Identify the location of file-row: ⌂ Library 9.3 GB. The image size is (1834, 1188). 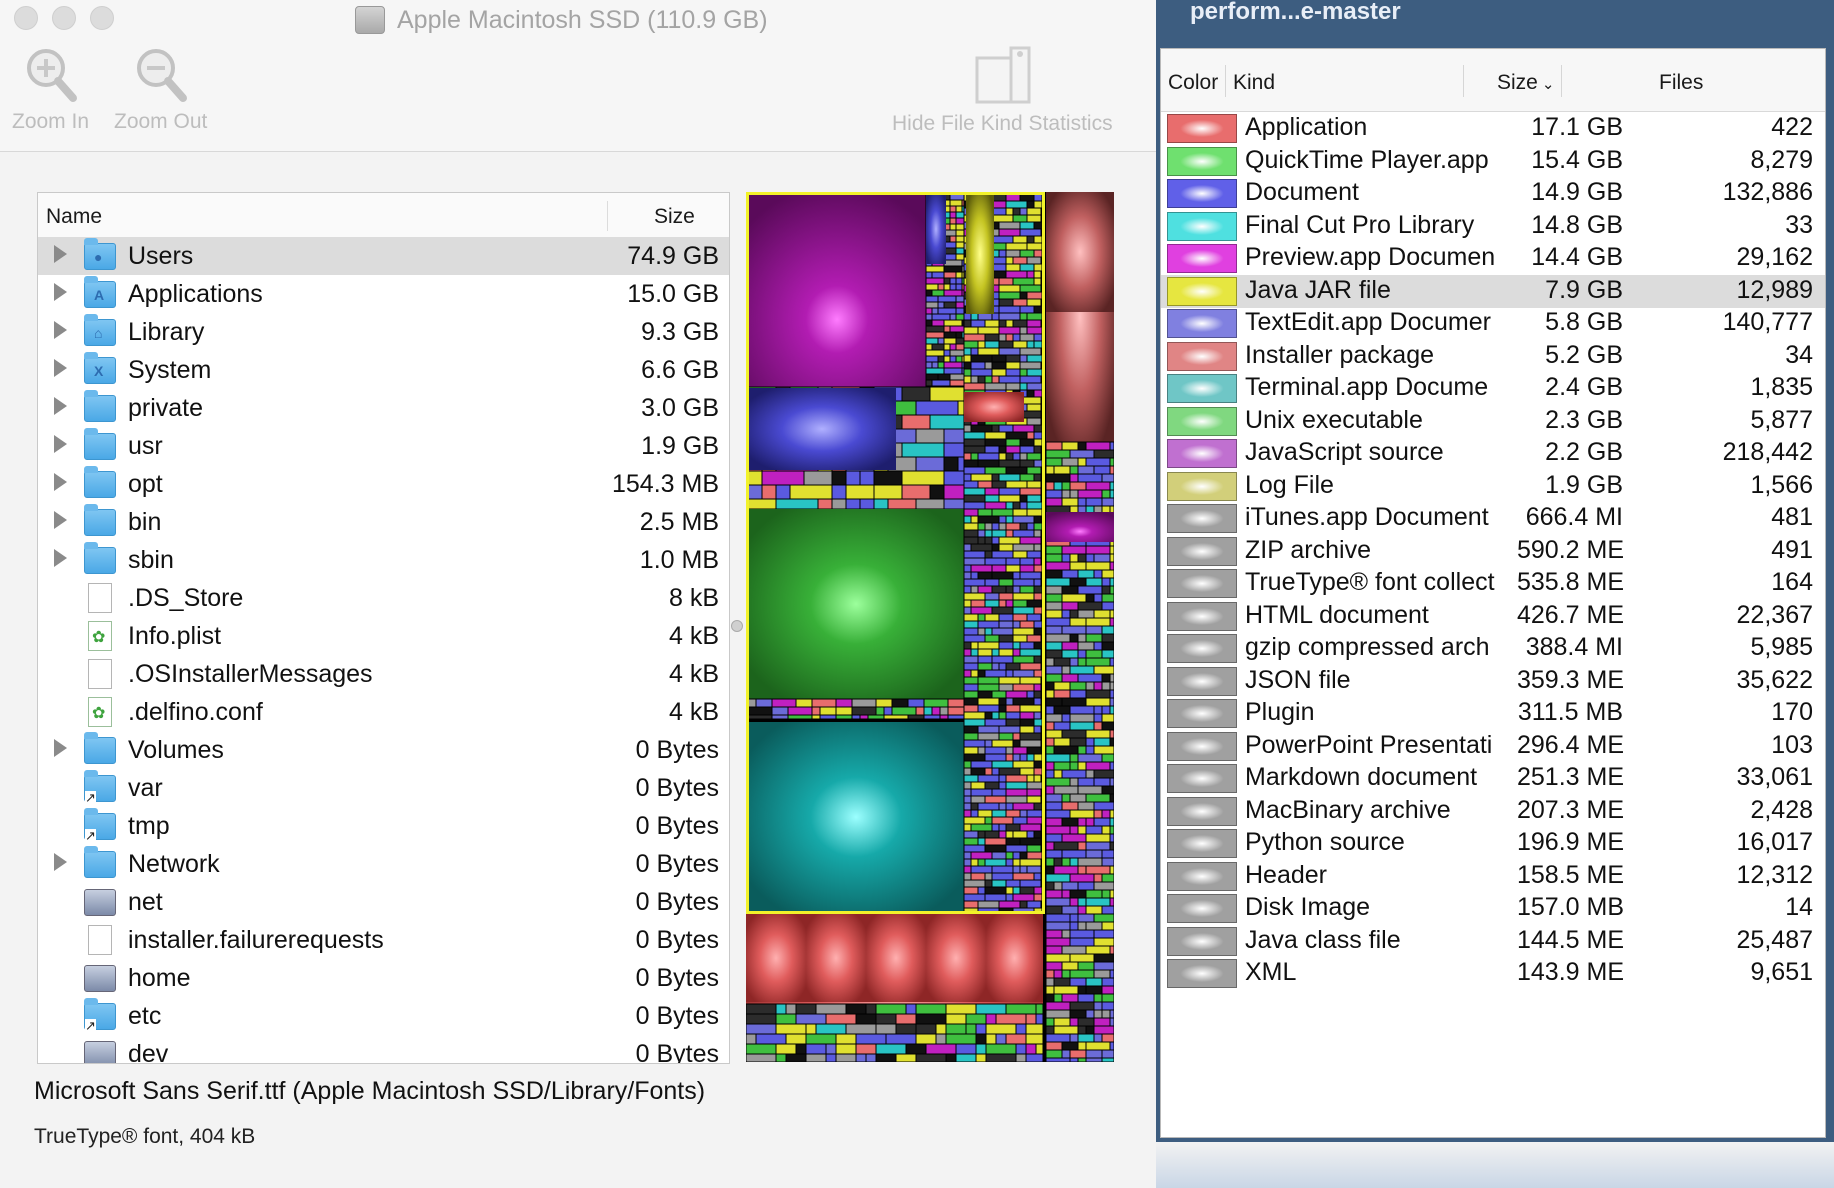
(383, 332).